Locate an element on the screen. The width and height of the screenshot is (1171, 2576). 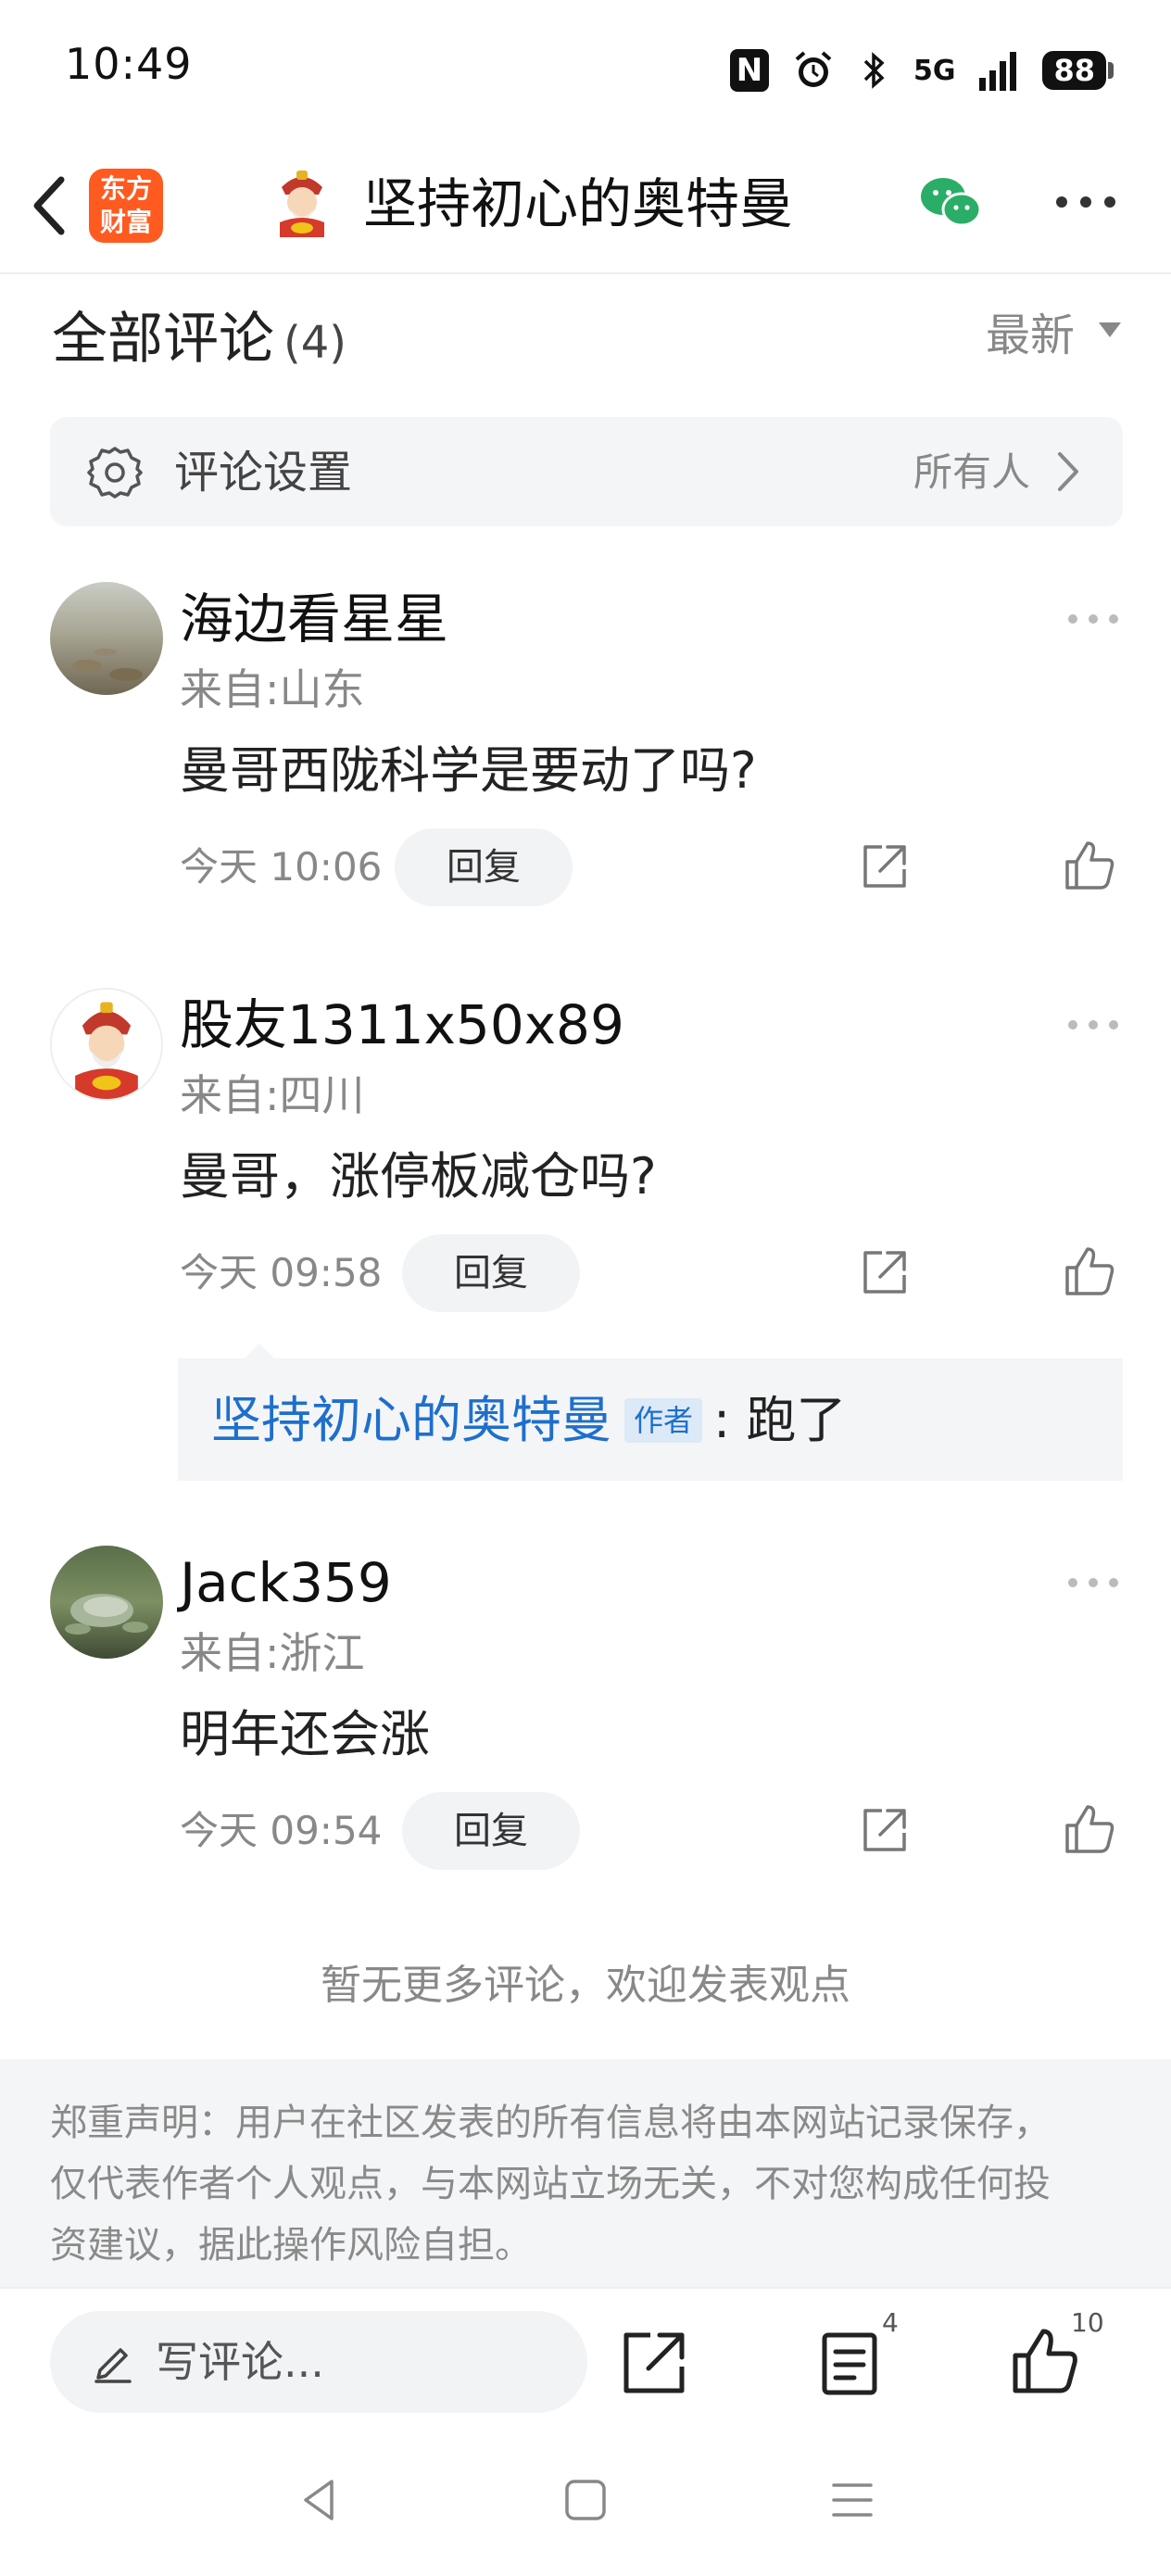
bluetooth-icon is located at coordinates (874, 70).